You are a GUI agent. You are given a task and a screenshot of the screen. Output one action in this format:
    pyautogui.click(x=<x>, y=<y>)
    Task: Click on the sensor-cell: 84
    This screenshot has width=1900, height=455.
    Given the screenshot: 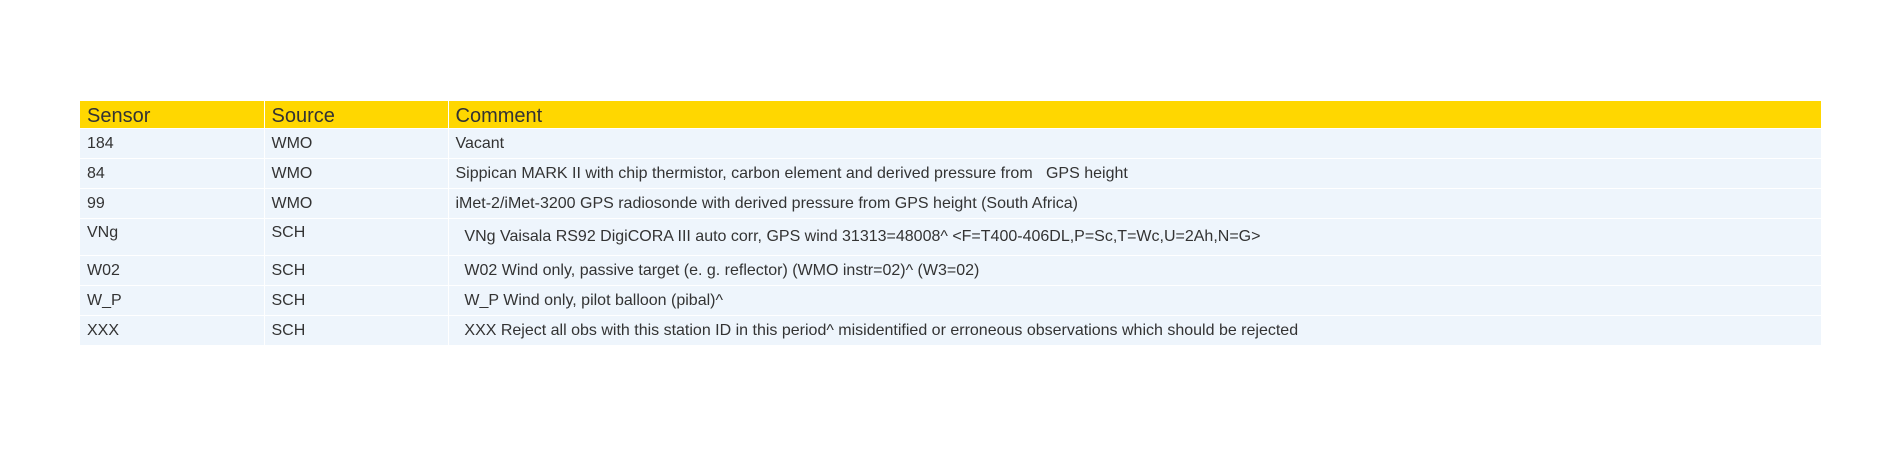 What is the action you would take?
    pyautogui.click(x=172, y=173)
    